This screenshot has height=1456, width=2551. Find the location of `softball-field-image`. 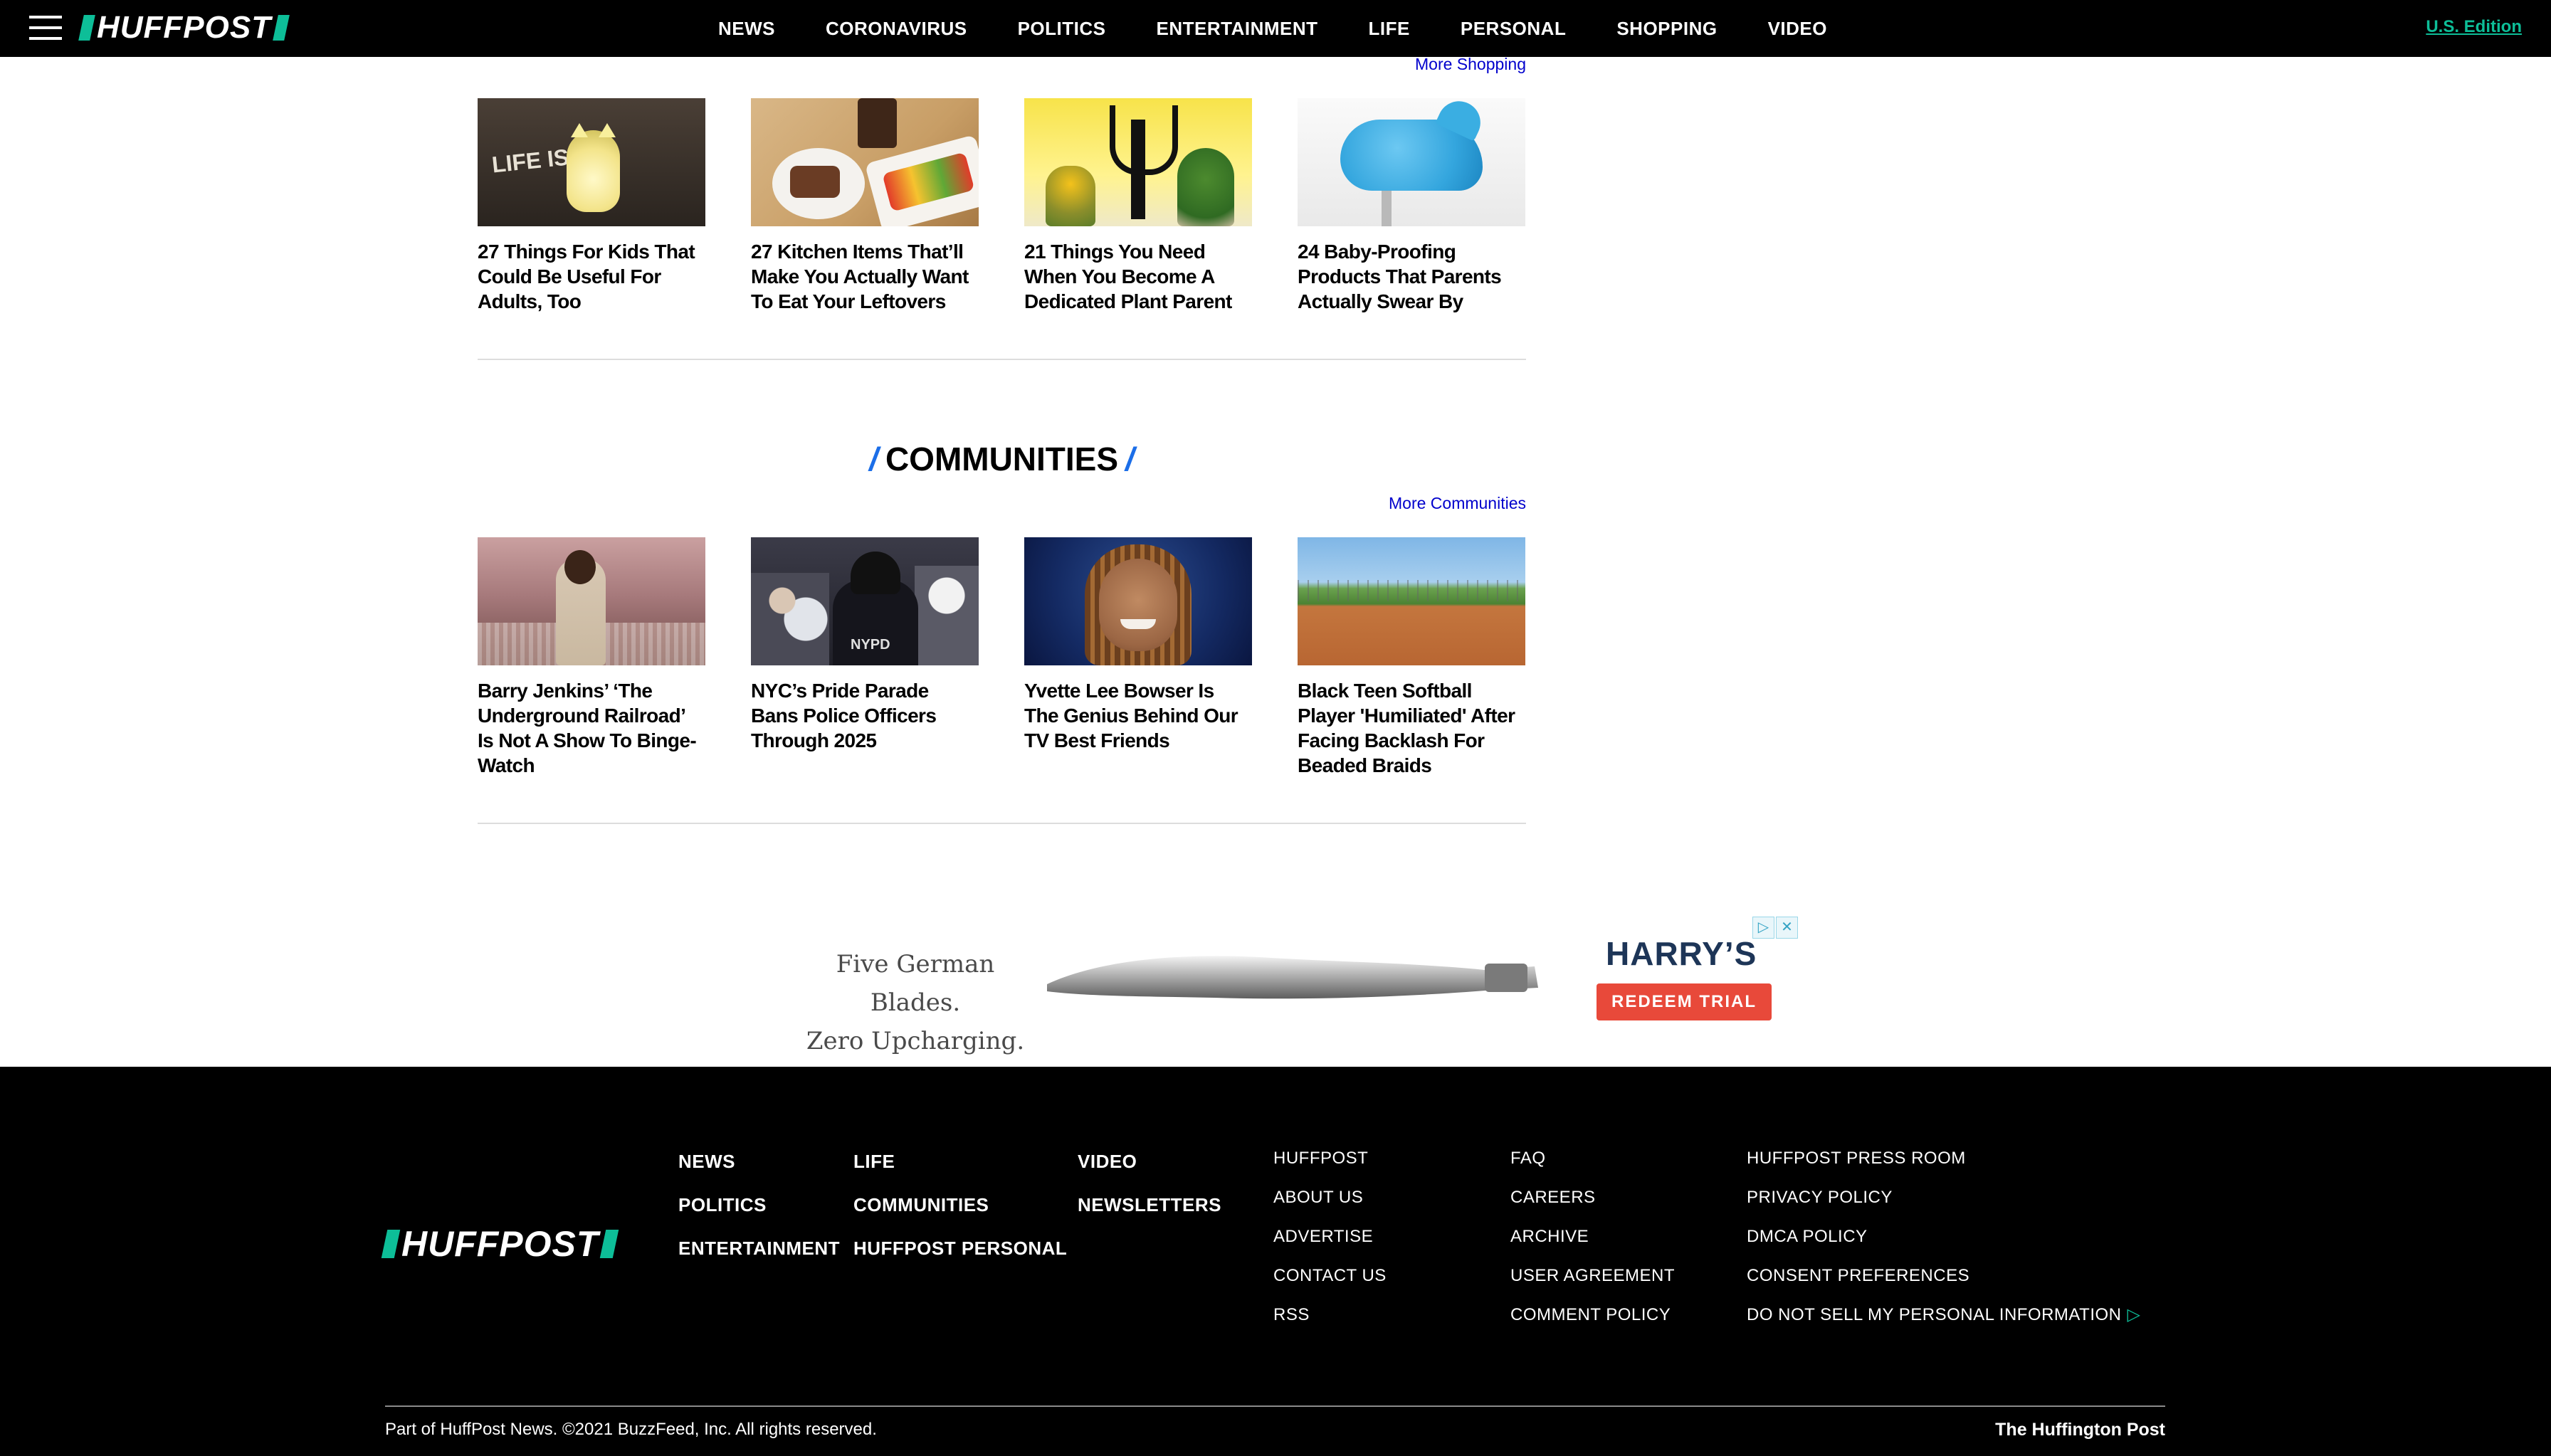

softball-field-image is located at coordinates (1411, 601).